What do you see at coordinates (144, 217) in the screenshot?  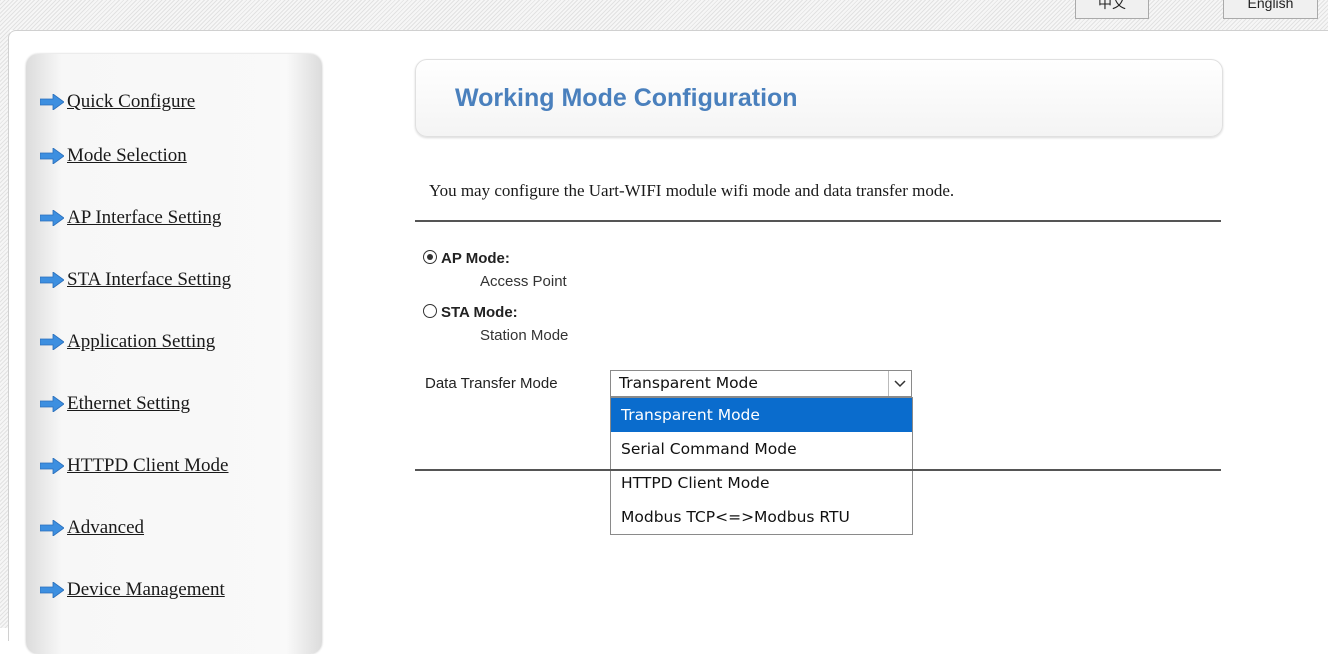 I see `sidebar-item-label: AP Interface Setting` at bounding box center [144, 217].